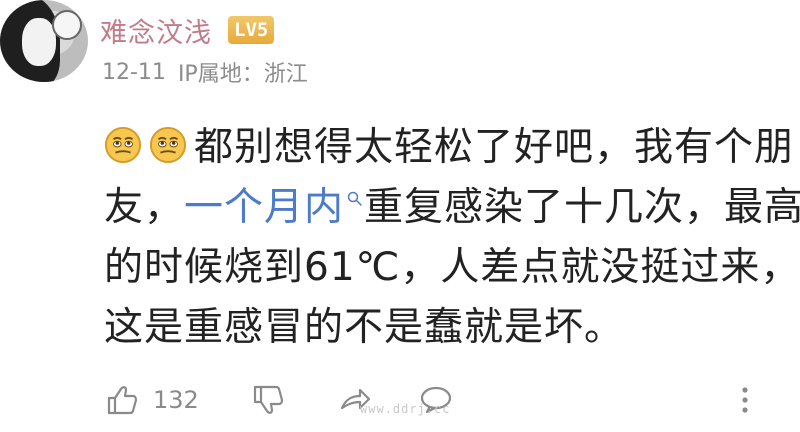 This screenshot has width=800, height=432. I want to click on comment-text-line-2-before: 友，, so click(144, 207).